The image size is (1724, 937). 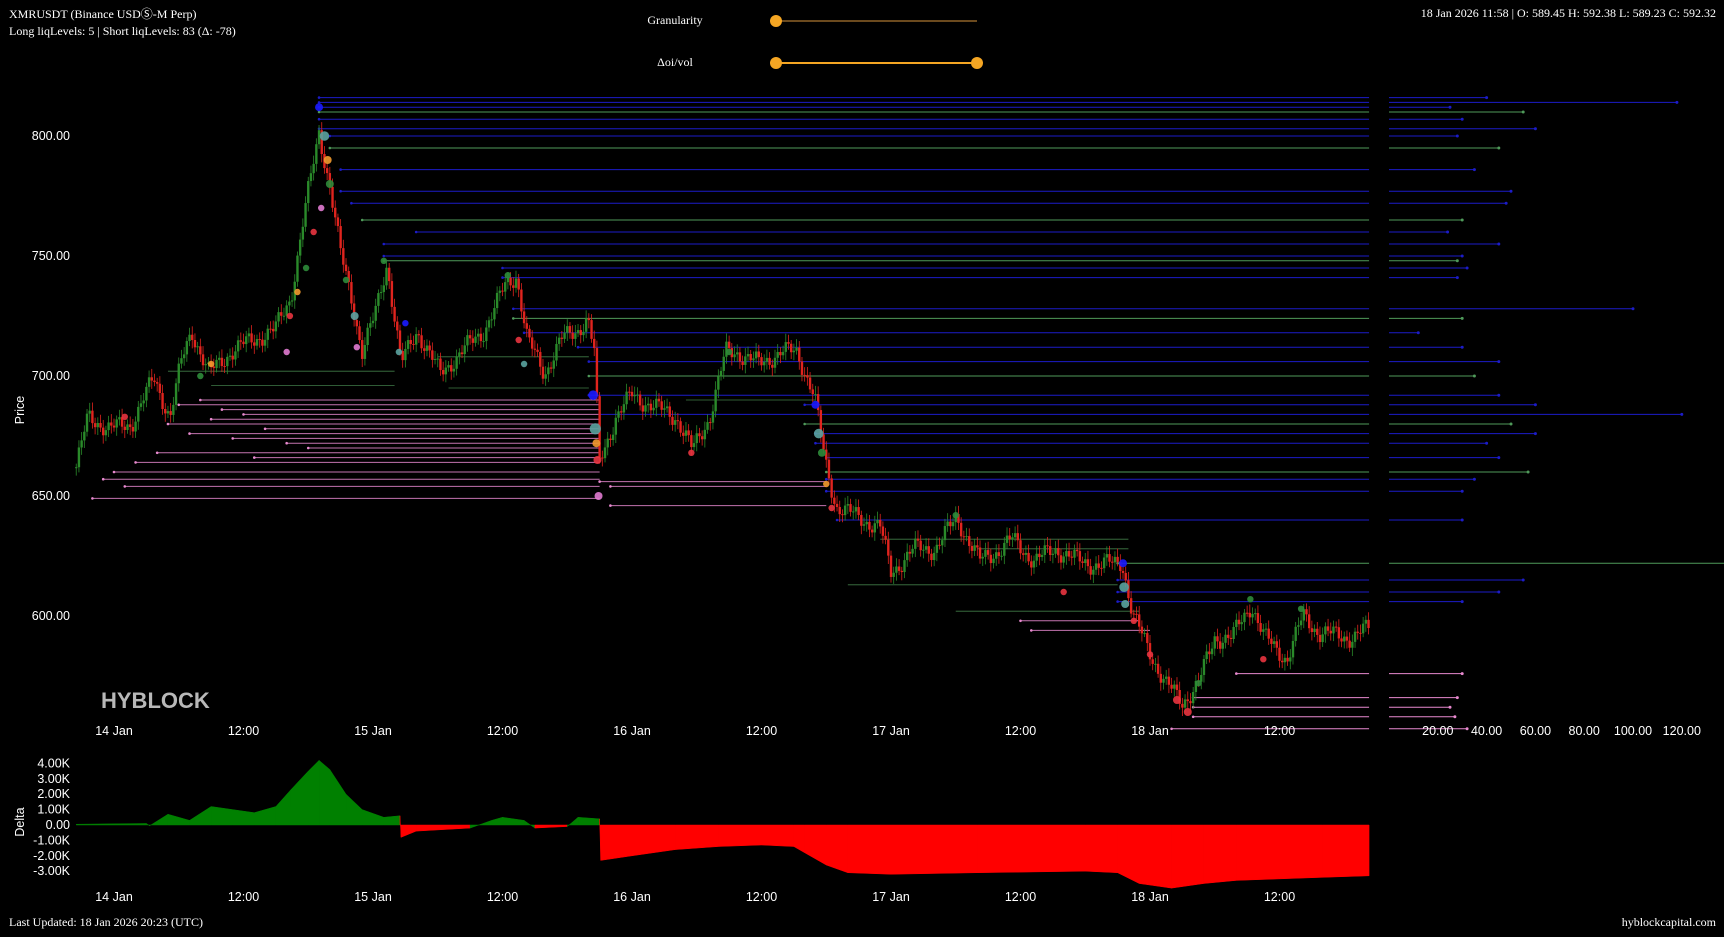 I want to click on granularity-slider-handle, so click(x=776, y=21).